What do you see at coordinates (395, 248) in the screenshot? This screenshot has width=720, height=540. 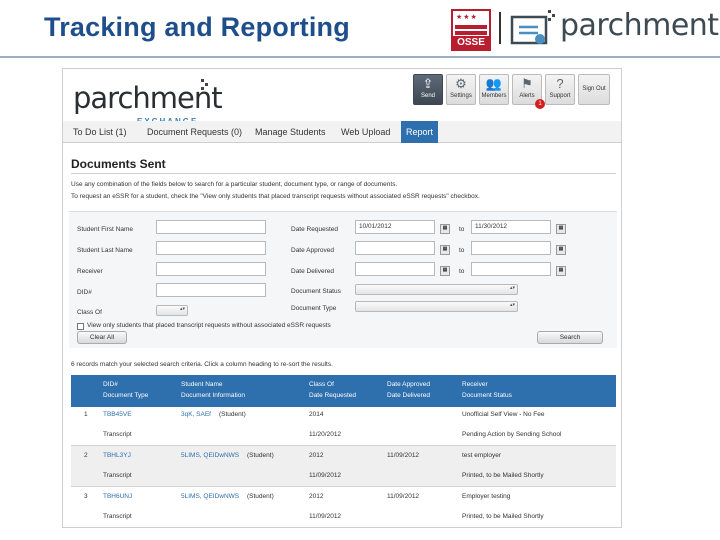 I see `date-approved-from-input` at bounding box center [395, 248].